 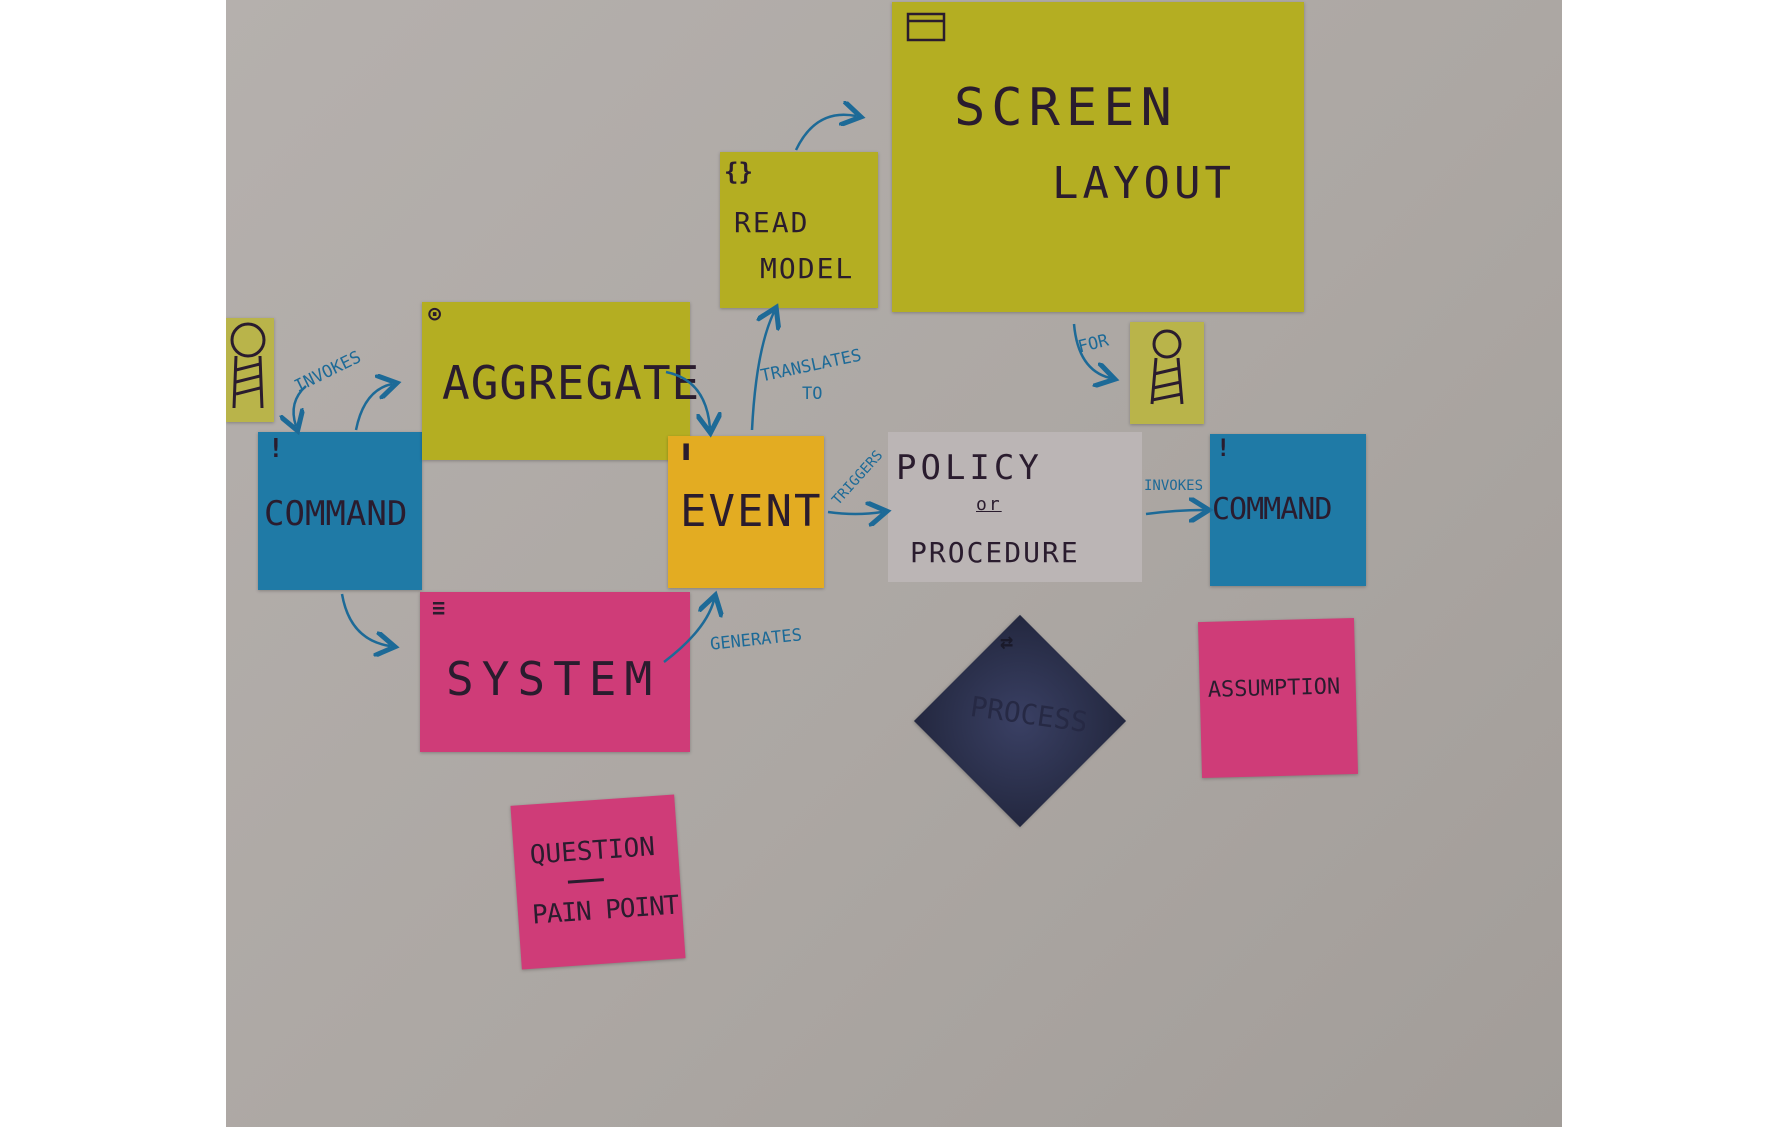 What do you see at coordinates (854, 513) in the screenshot?
I see `arrow-event-to-policy` at bounding box center [854, 513].